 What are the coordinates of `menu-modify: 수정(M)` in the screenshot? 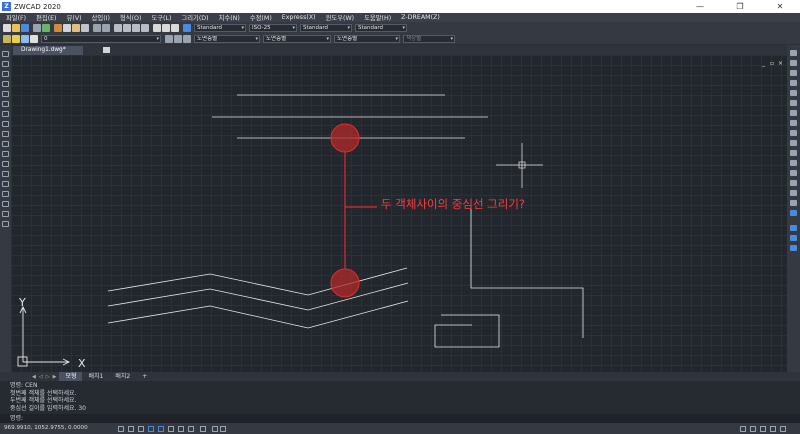 It's located at (261, 17).